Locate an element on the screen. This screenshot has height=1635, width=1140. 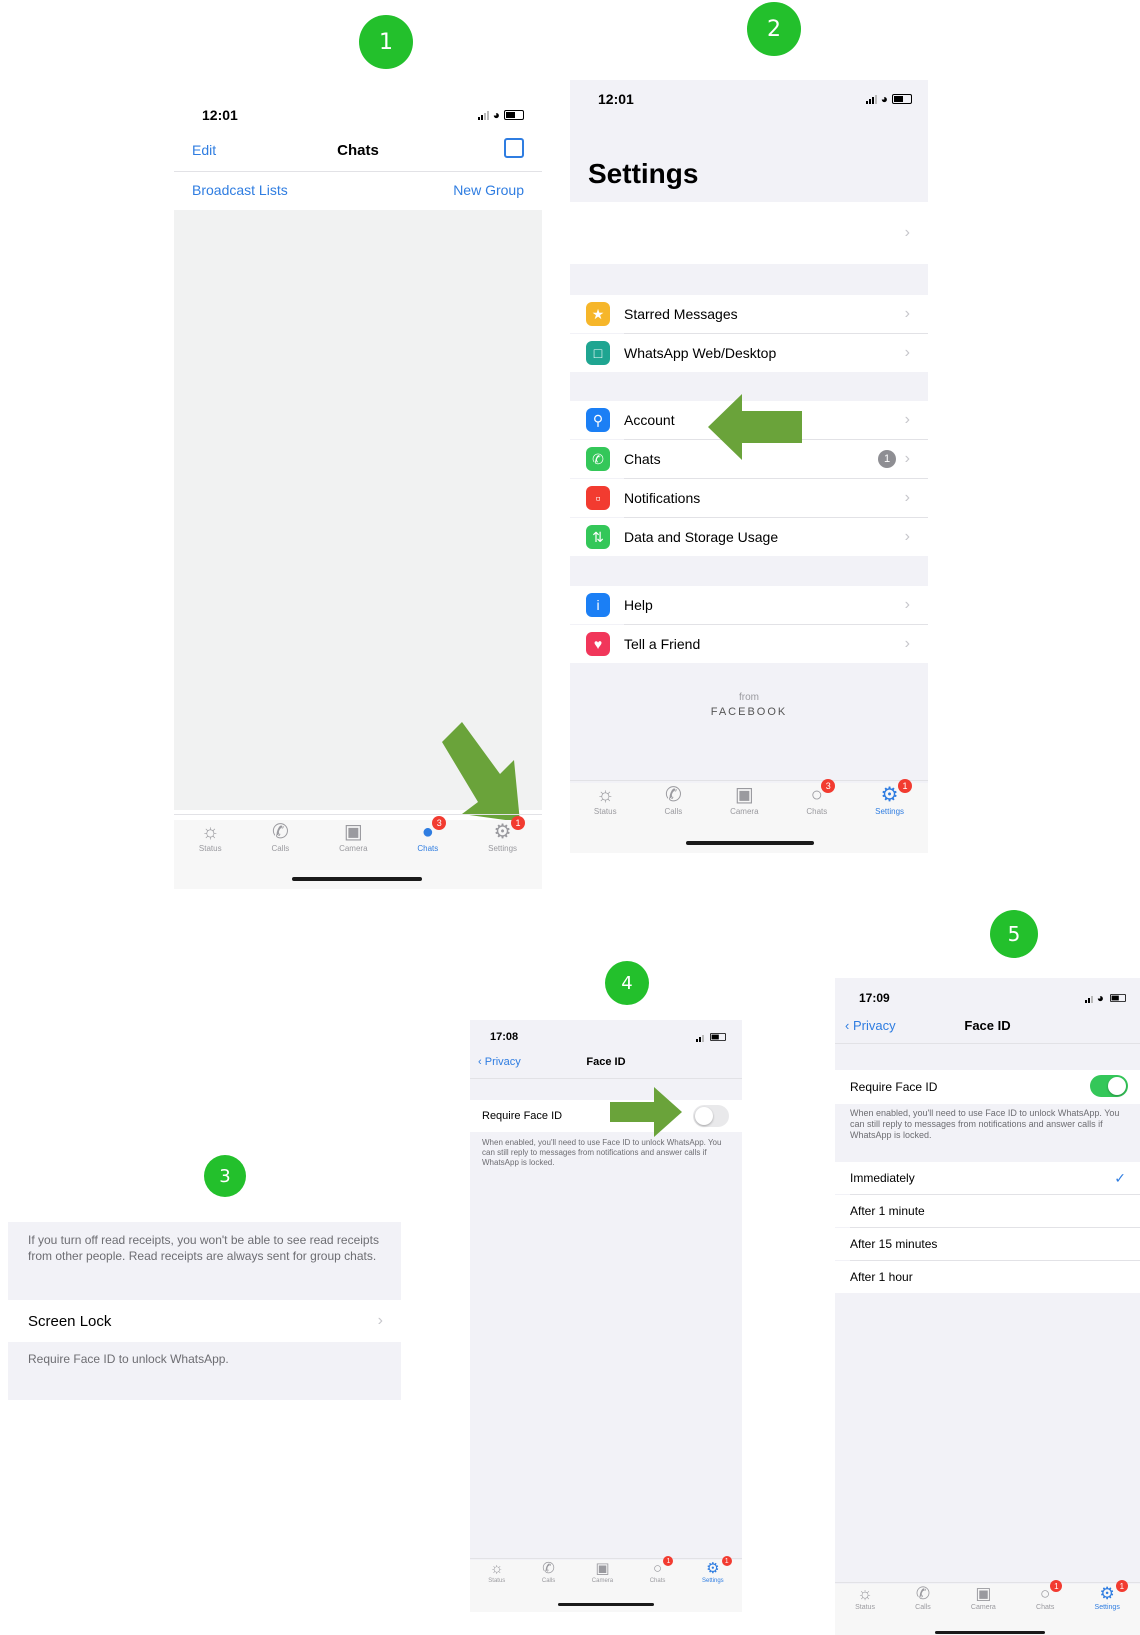
arrow-to-toggle-icon is located at coordinates (646, 1112).